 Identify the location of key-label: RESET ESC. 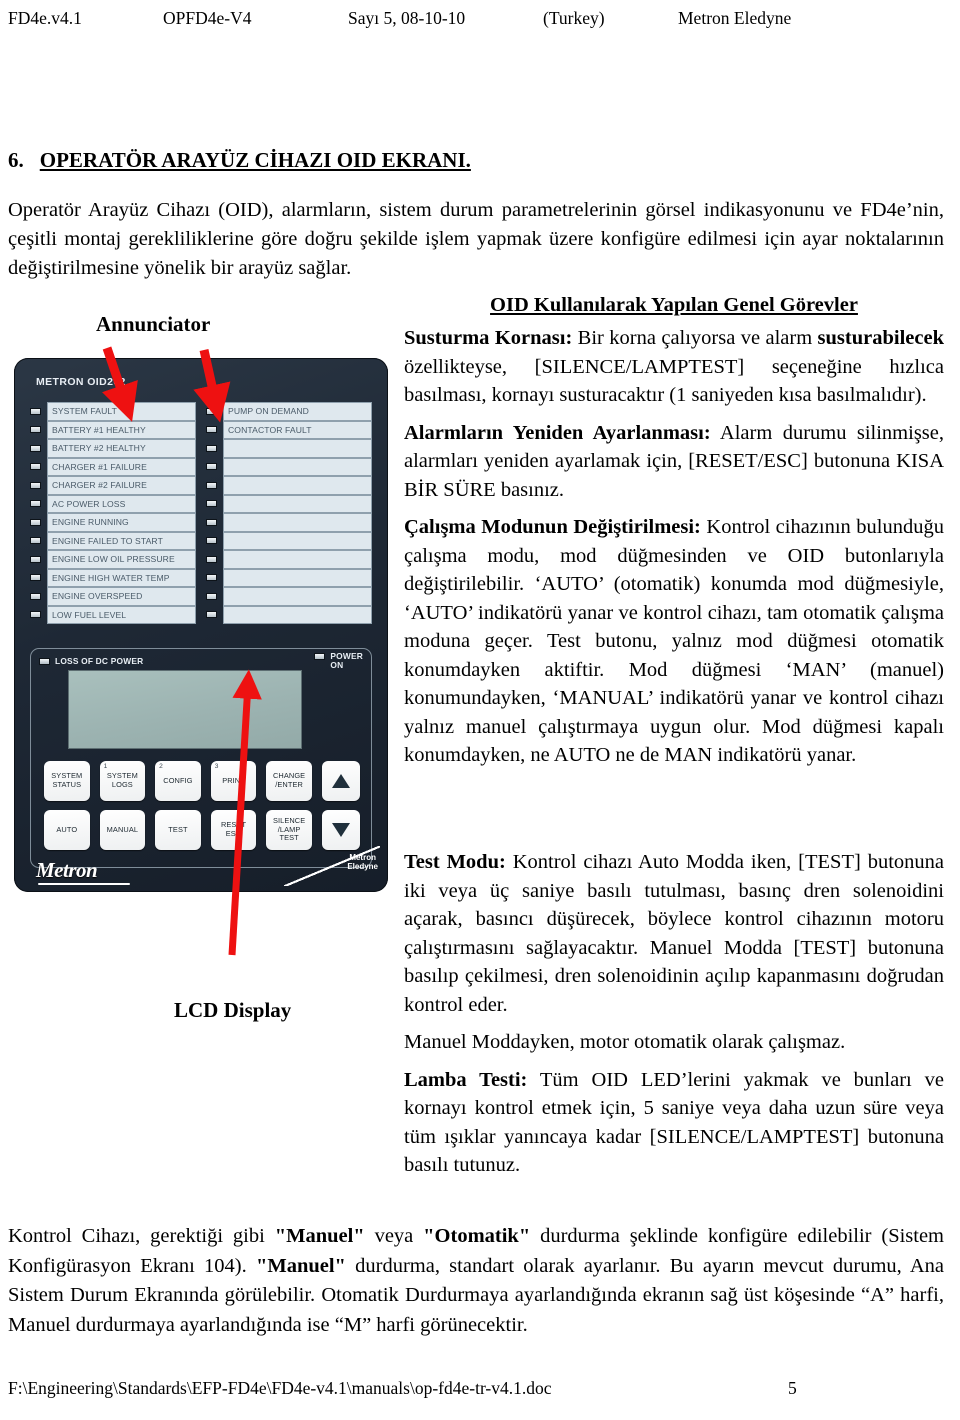
(233, 829).